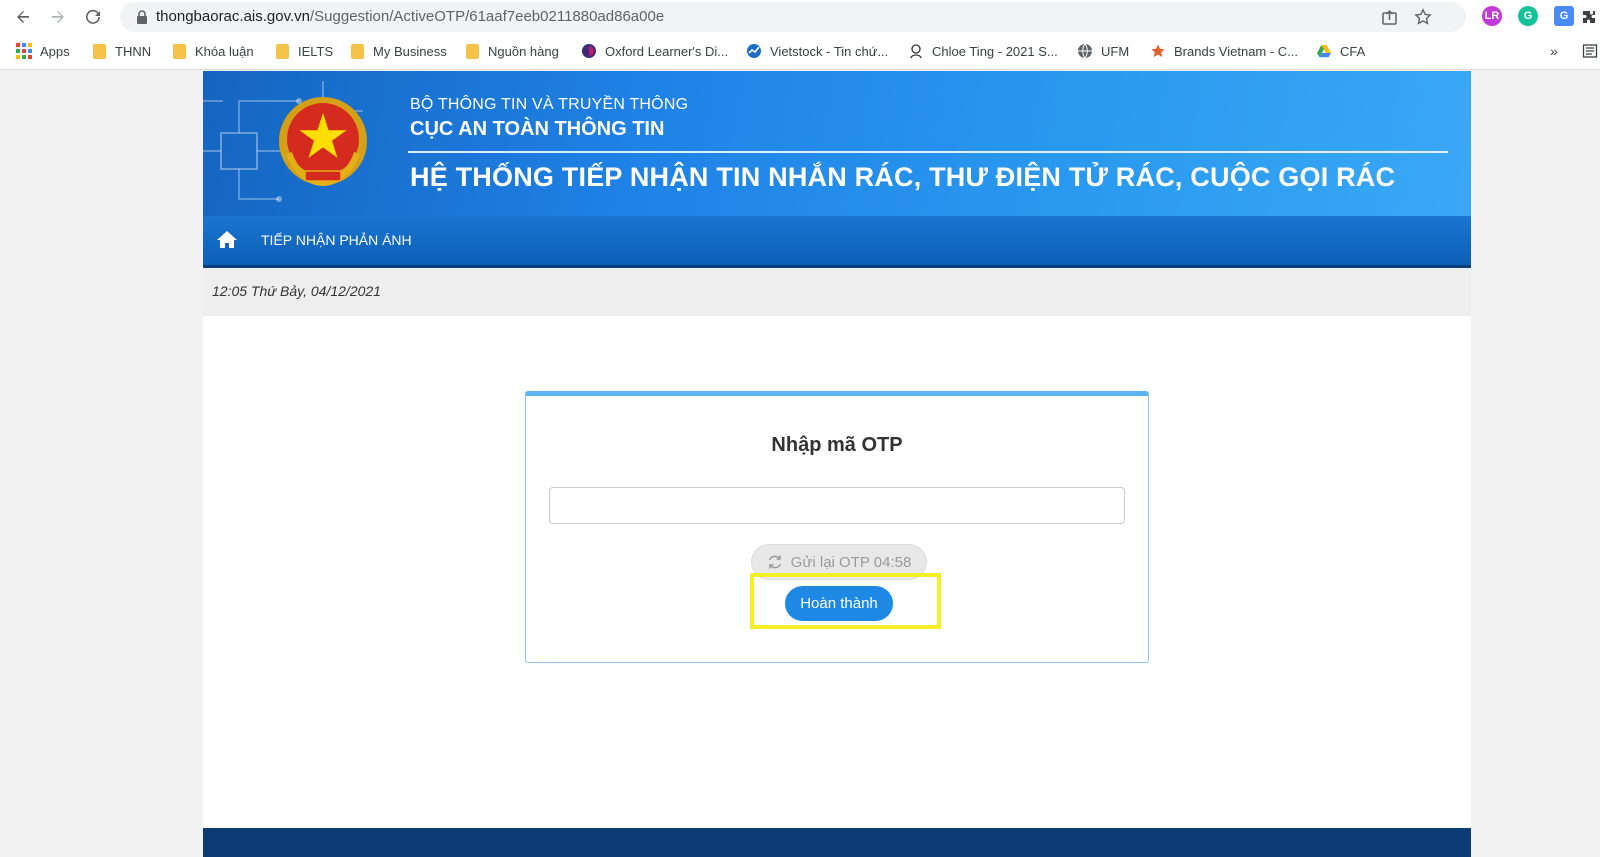 Image resolution: width=1600 pixels, height=857 pixels. What do you see at coordinates (233, 16) in the screenshot?
I see `url-host: thongbaorac.ais.gov.vn` at bounding box center [233, 16].